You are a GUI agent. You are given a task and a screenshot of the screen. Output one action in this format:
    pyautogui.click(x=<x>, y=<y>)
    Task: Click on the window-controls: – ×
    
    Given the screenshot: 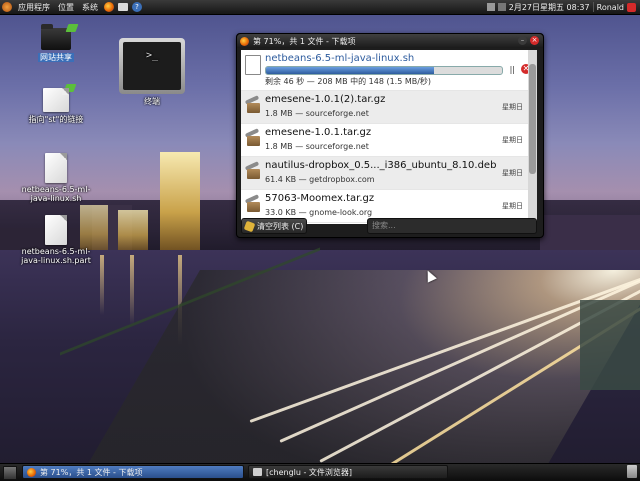 What is the action you would take?
    pyautogui.click(x=528, y=40)
    